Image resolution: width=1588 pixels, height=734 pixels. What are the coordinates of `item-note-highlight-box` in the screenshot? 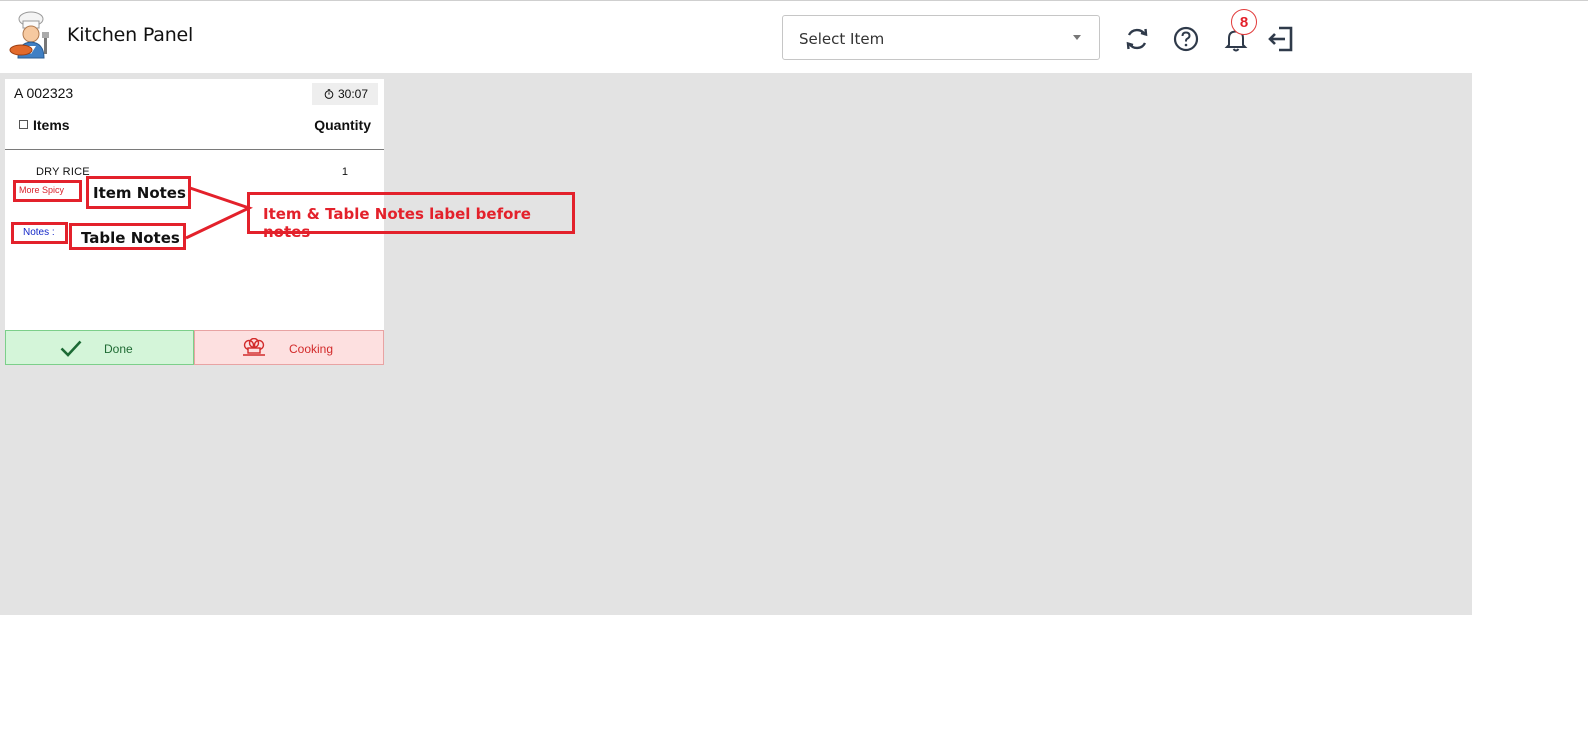 It's located at (47, 191).